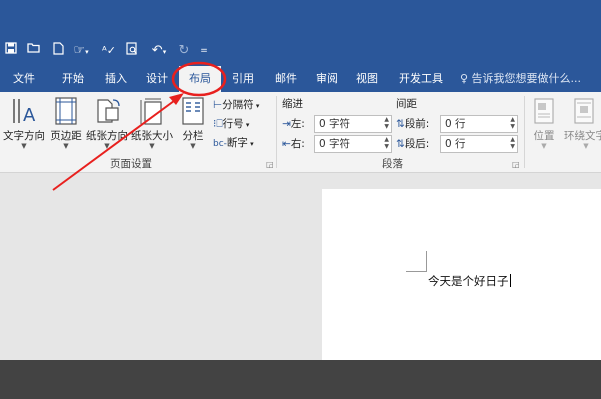 This screenshot has height=399, width=601. I want to click on spacing-before-value: 0 行, so click(455, 124).